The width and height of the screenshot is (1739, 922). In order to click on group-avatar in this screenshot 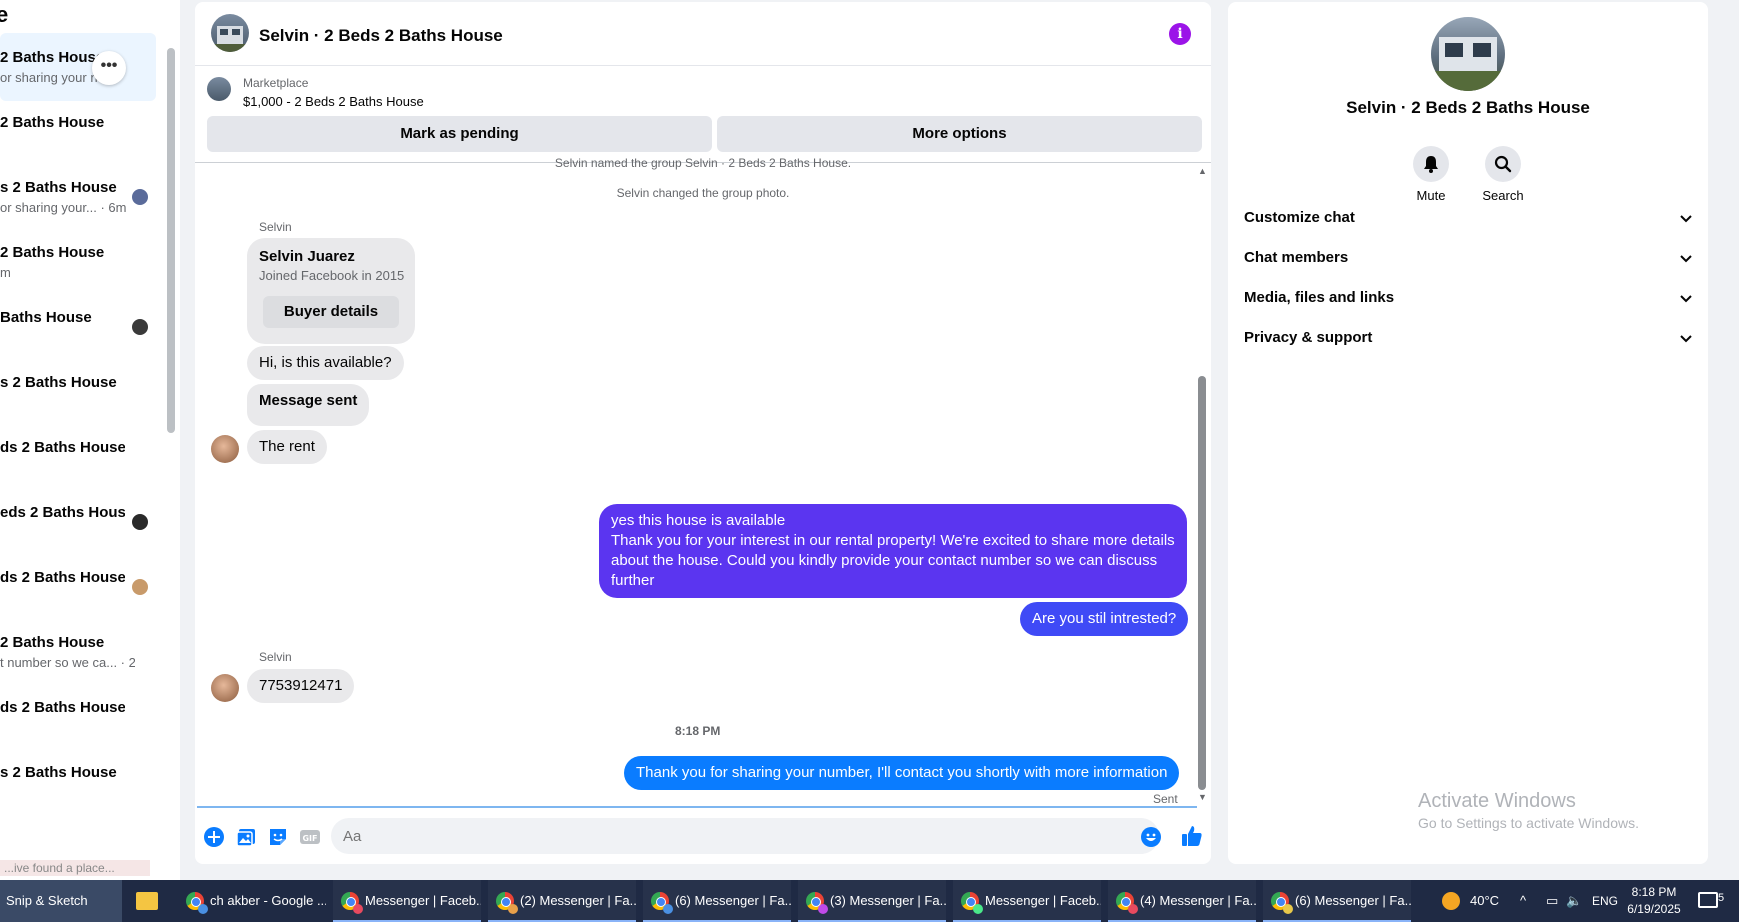, I will do `click(230, 33)`.